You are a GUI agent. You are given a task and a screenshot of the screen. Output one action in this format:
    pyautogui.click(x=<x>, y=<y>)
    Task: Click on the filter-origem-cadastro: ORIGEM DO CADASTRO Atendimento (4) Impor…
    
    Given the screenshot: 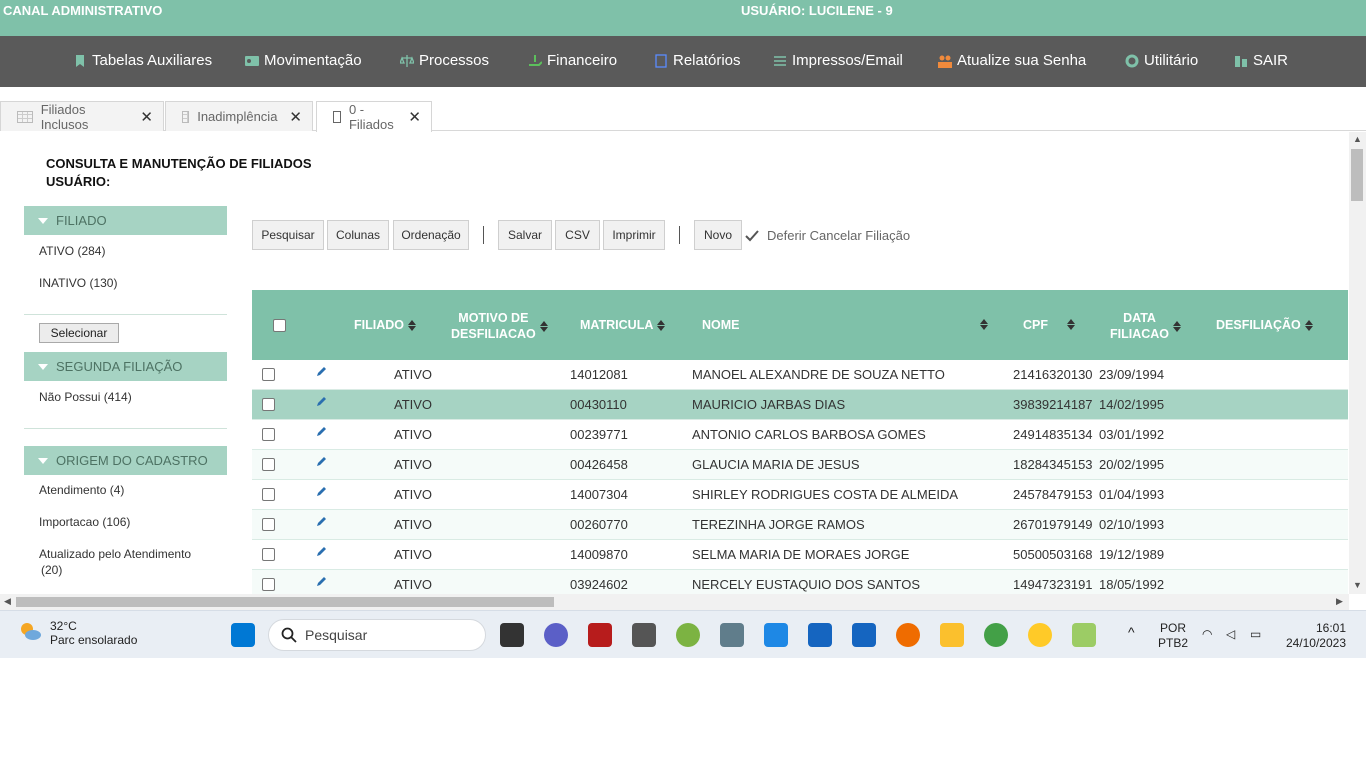 What is the action you would take?
    pyautogui.click(x=125, y=516)
    